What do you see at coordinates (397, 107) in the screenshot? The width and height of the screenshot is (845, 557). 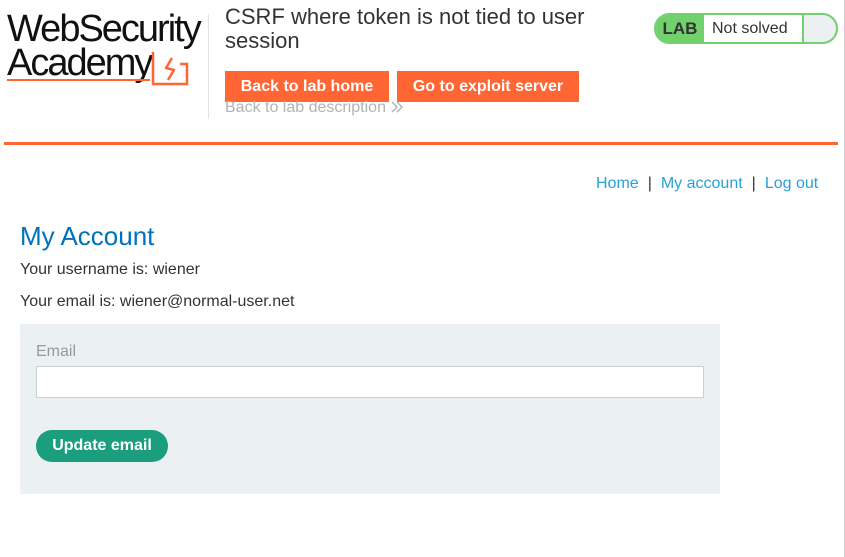 I see `double-chevron-right-icon` at bounding box center [397, 107].